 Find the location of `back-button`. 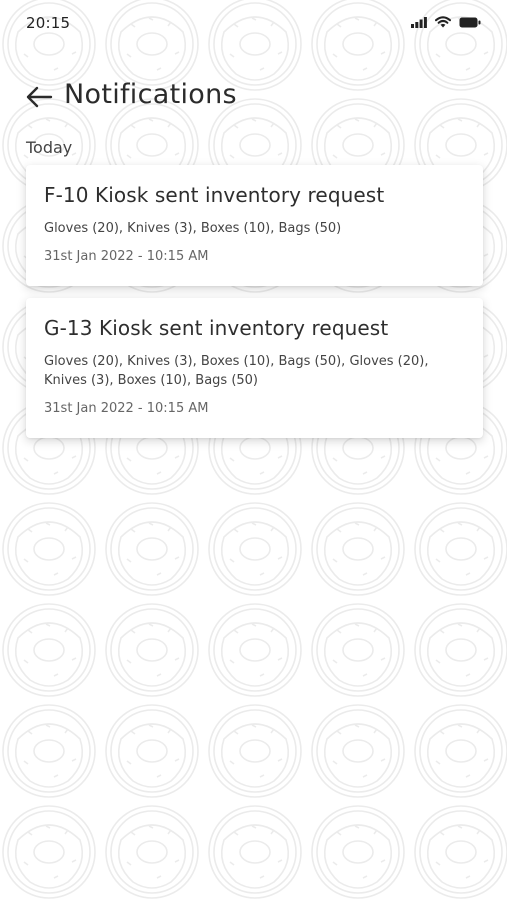

back-button is located at coordinates (39, 97).